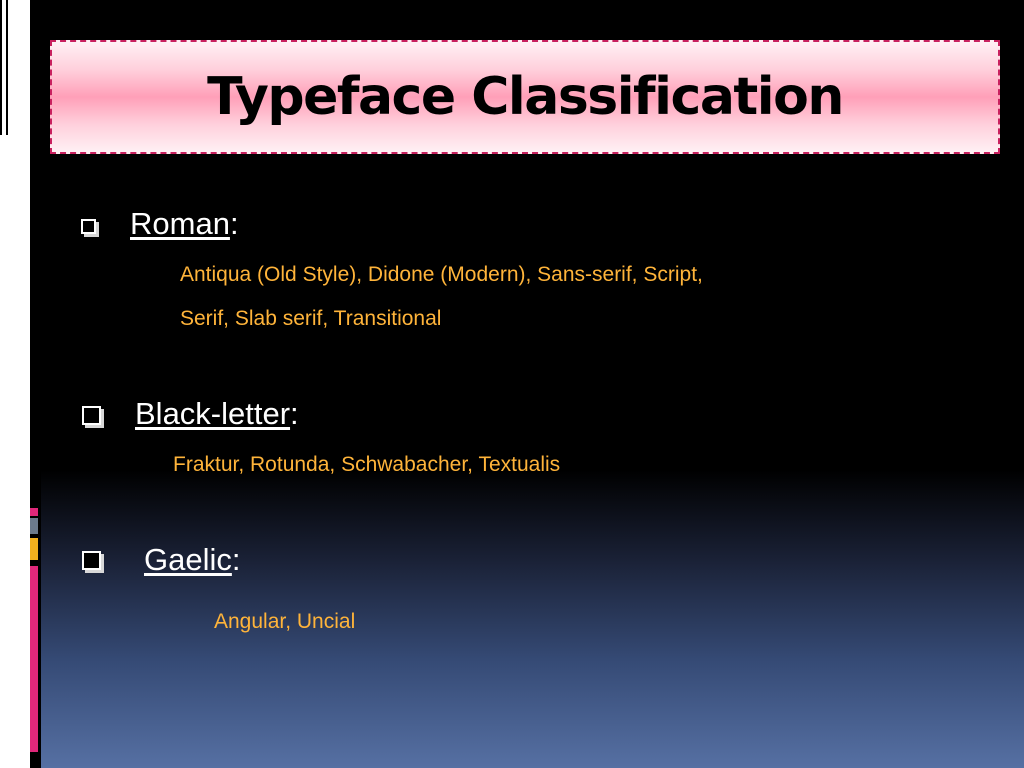 The height and width of the screenshot is (768, 1024). I want to click on left-decoration-strip, so click(20, 384).